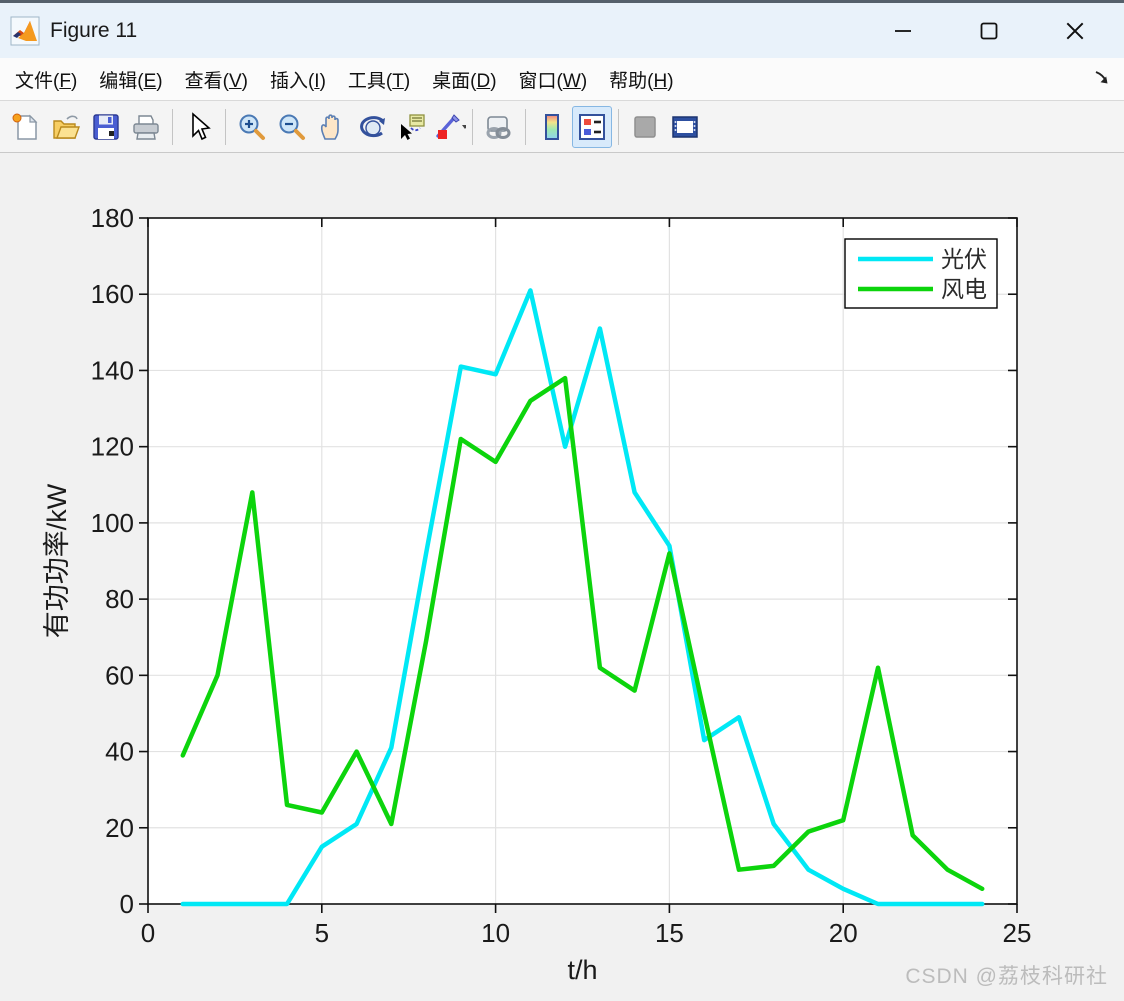  I want to click on close-button, so click(1075, 31).